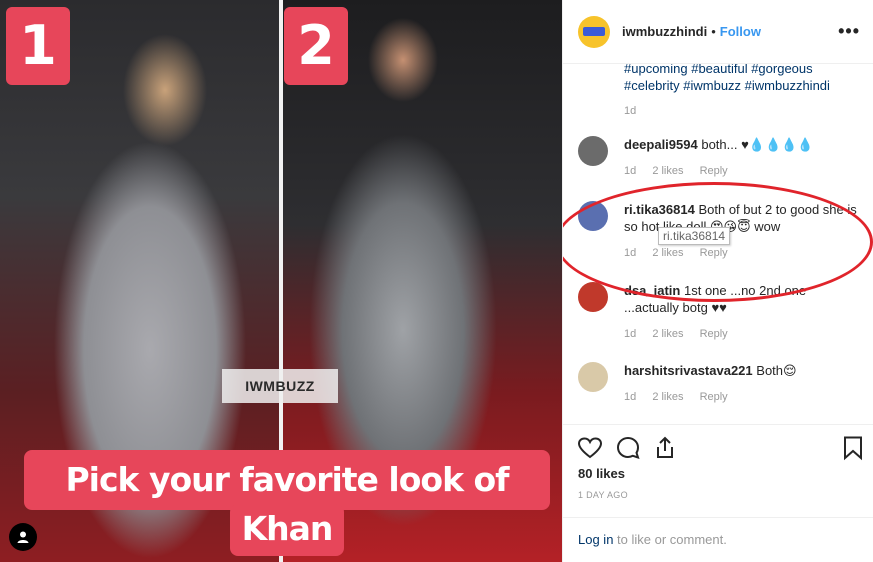 Image resolution: width=873 pixels, height=562 pixels. Describe the element at coordinates (630, 111) in the screenshot. I see `caption-time: 1d` at that location.